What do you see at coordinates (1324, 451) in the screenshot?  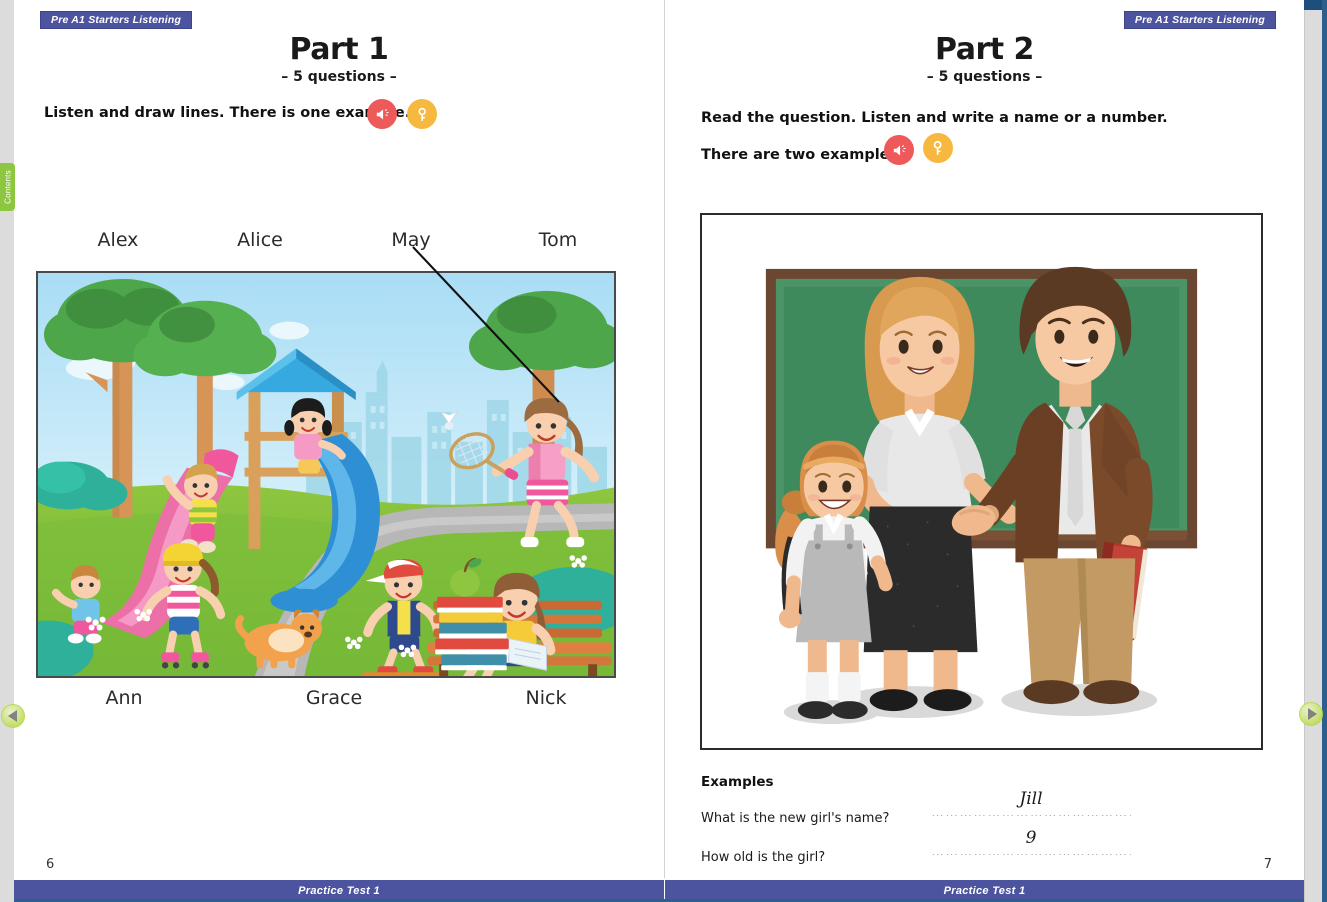 I see `right-edge-strip` at bounding box center [1324, 451].